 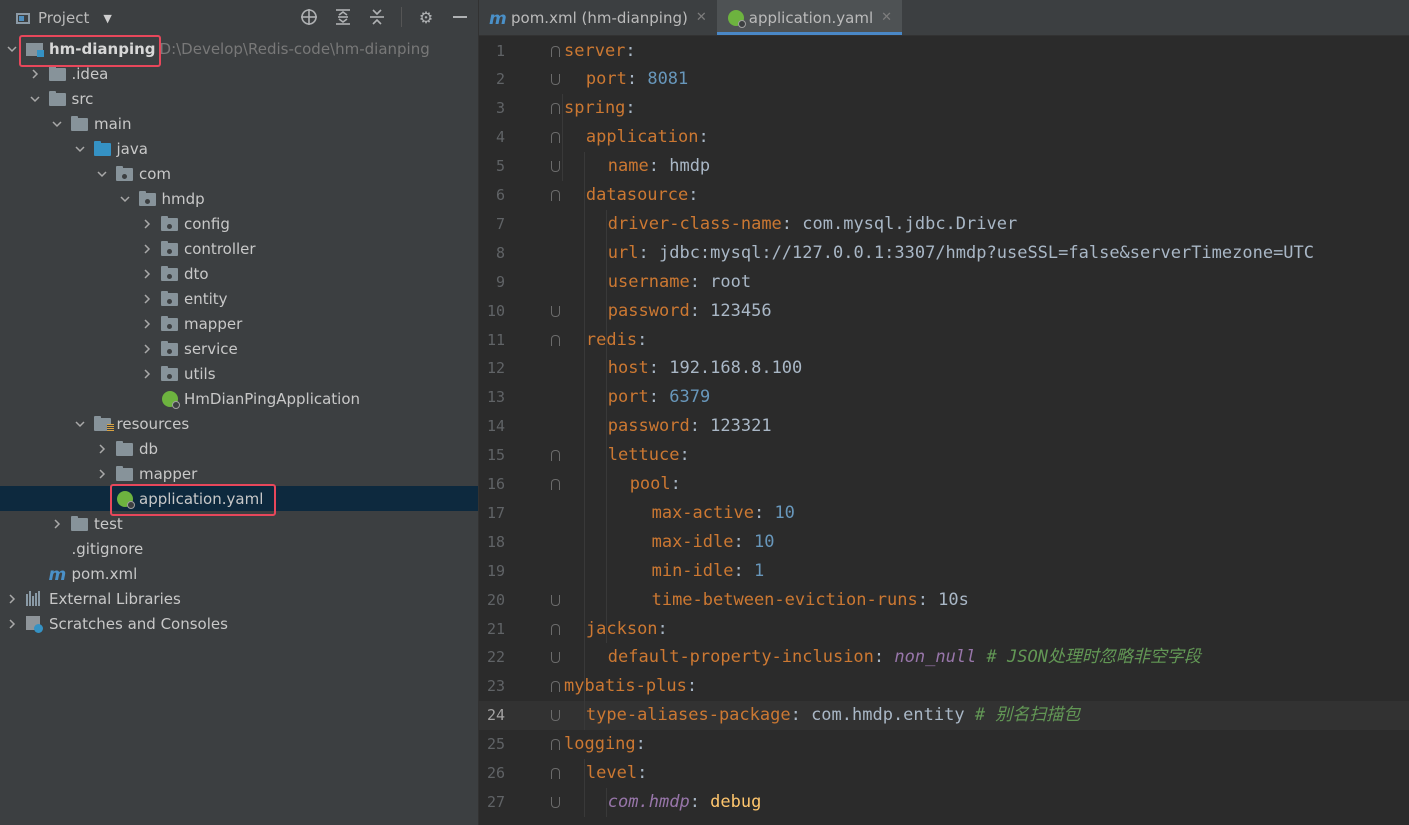 I want to click on token-n: 8081, so click(x=668, y=79).